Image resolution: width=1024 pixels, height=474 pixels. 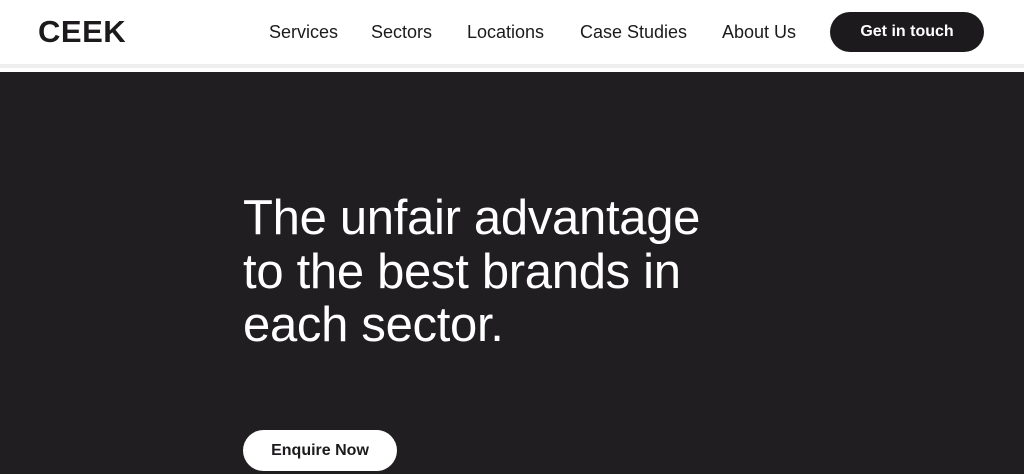 I want to click on ceek-logo: CEEK, so click(x=82, y=32).